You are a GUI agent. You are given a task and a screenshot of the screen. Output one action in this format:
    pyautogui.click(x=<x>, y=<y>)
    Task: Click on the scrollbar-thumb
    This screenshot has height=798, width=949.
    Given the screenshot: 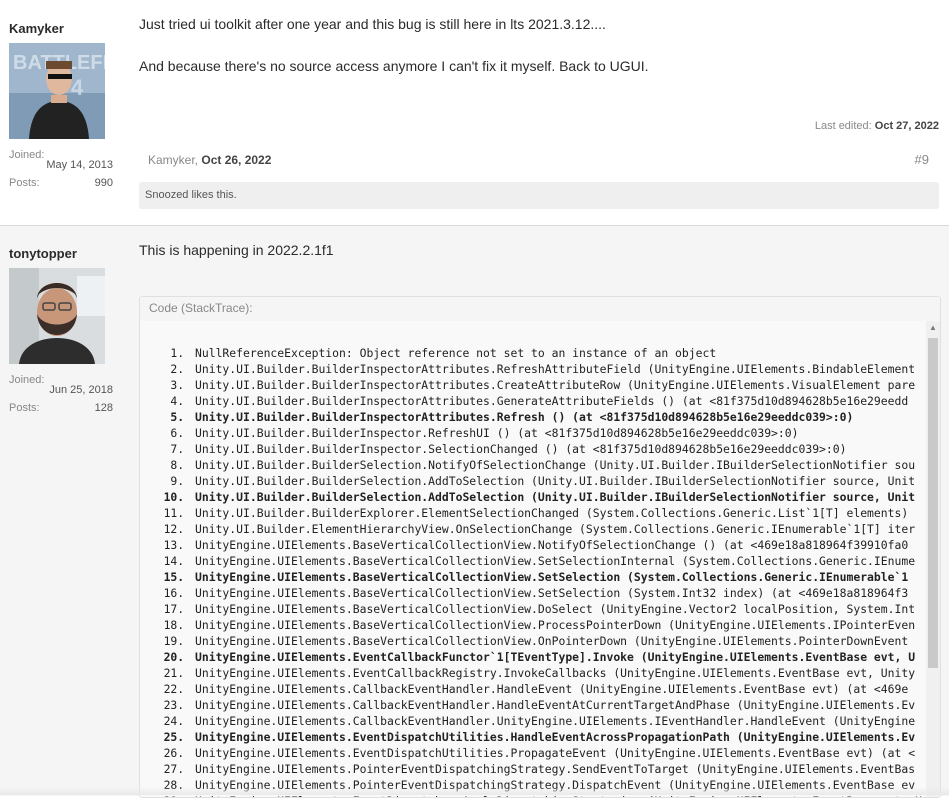 What is the action you would take?
    pyautogui.click(x=933, y=503)
    